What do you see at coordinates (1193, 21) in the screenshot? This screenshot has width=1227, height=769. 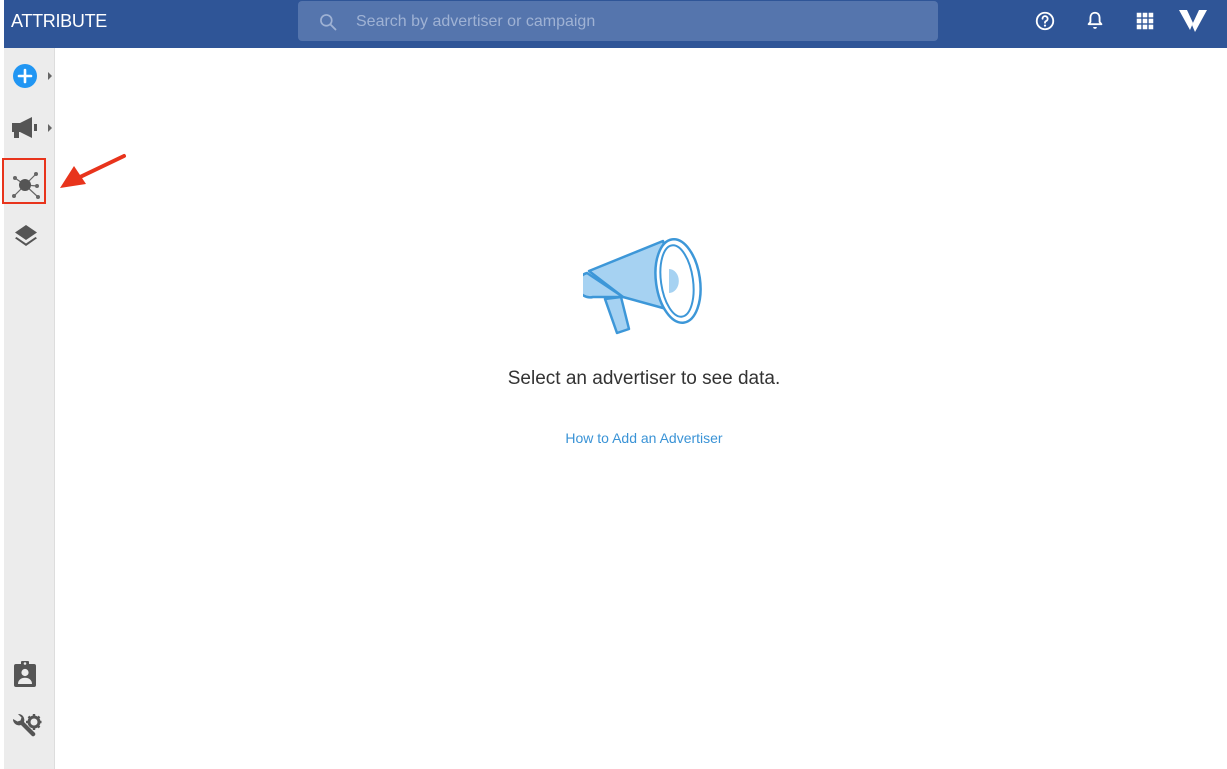 I see `brand-logo-icon` at bounding box center [1193, 21].